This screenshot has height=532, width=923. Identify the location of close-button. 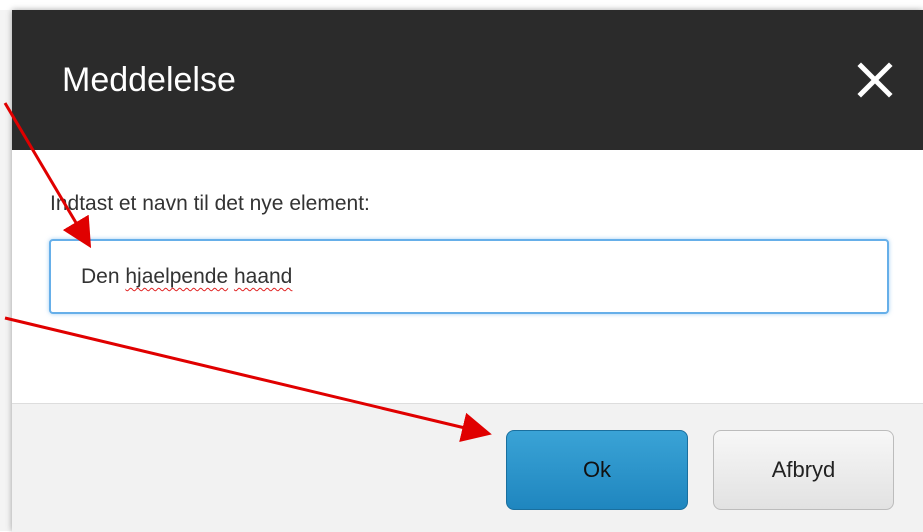
(875, 80).